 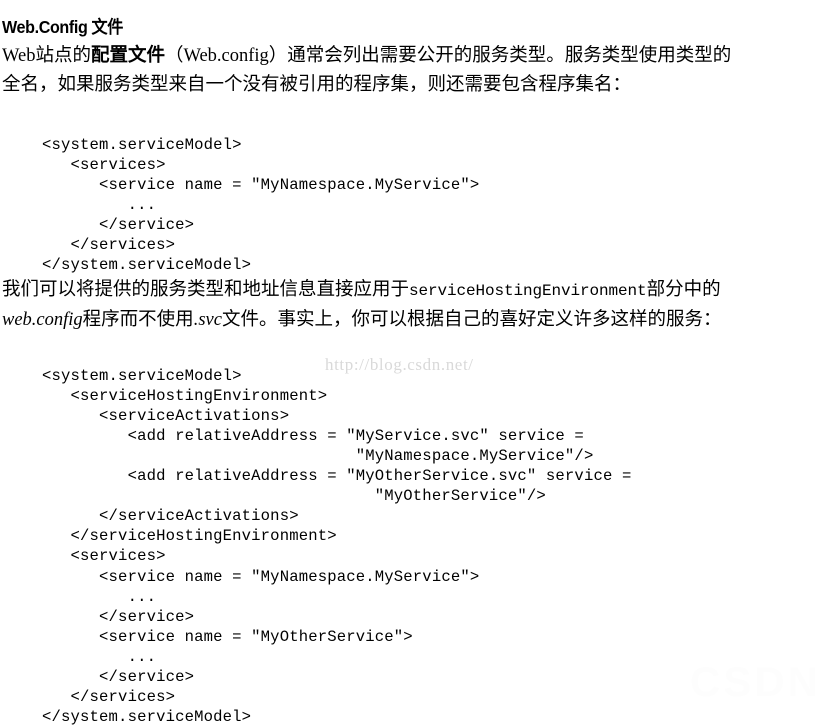 What do you see at coordinates (206, 290) in the screenshot?
I see `paragraph-hosting-line-1-text-a: 我们可以将提供的服务类型和地址信息直接应用于` at bounding box center [206, 290].